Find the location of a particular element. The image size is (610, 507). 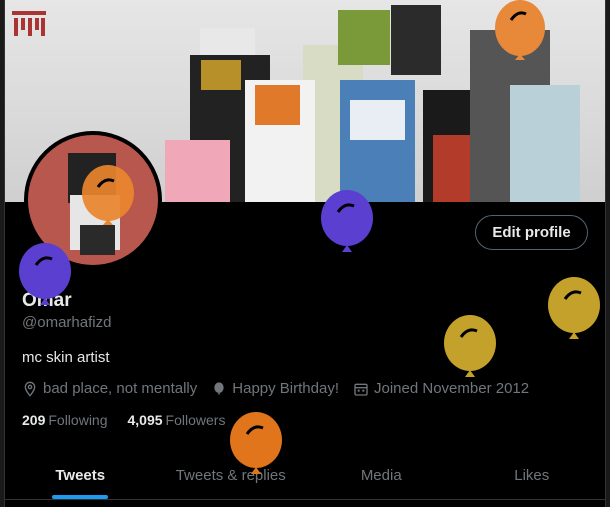

profile-location: bad place, not mentally is located at coordinates (109, 388).